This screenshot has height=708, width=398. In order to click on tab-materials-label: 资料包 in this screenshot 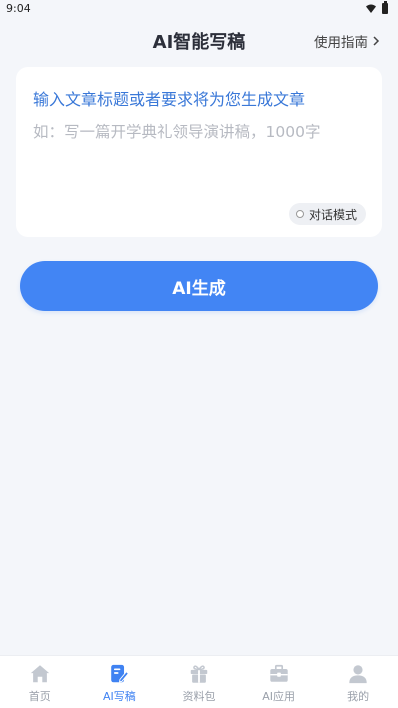, I will do `click(199, 696)`.